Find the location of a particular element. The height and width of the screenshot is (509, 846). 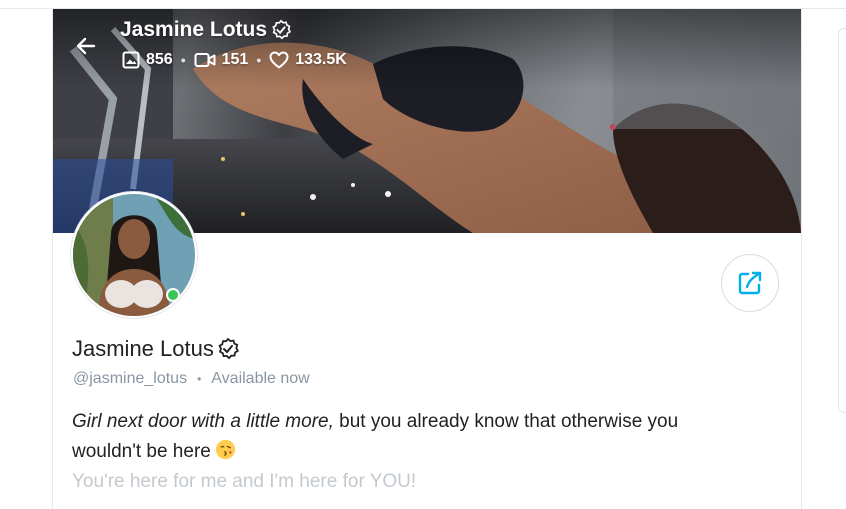

back-button is located at coordinates (86, 46).